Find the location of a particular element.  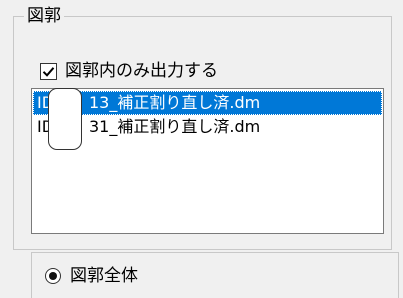

whole-frame-label: 図郭全体 is located at coordinates (104, 276).